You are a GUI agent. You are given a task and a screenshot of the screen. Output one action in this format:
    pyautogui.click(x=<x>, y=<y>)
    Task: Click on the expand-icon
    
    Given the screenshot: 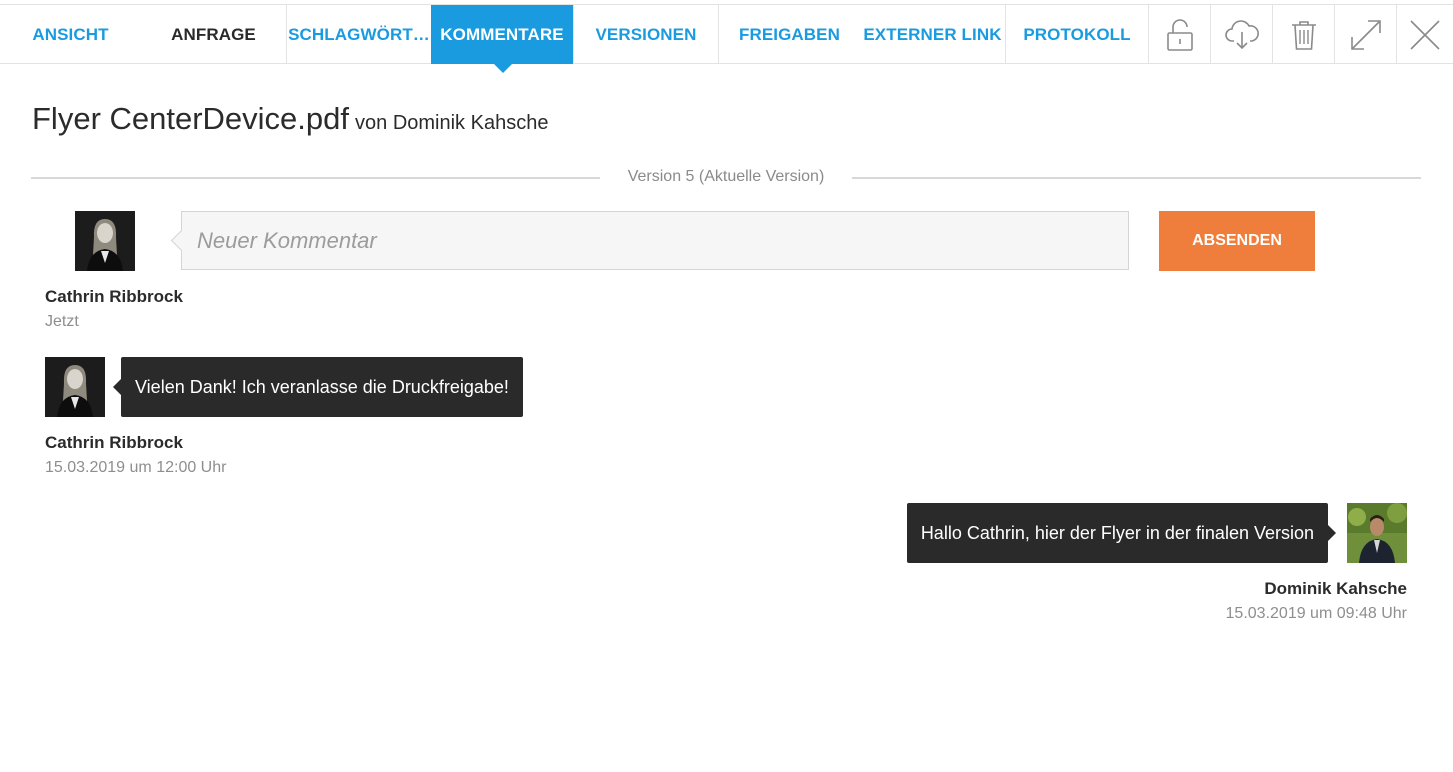 What is the action you would take?
    pyautogui.click(x=1365, y=34)
    